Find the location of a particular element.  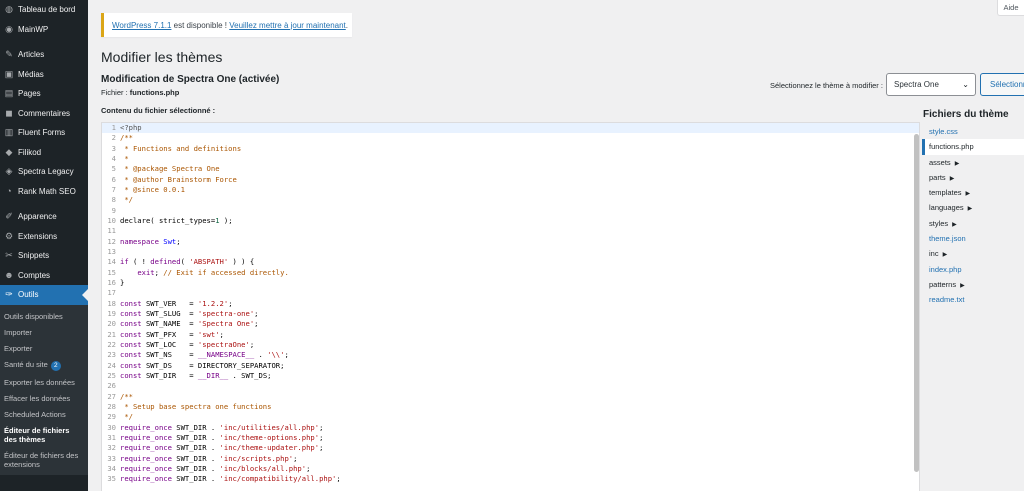

code-line: 26 is located at coordinates (510, 386).